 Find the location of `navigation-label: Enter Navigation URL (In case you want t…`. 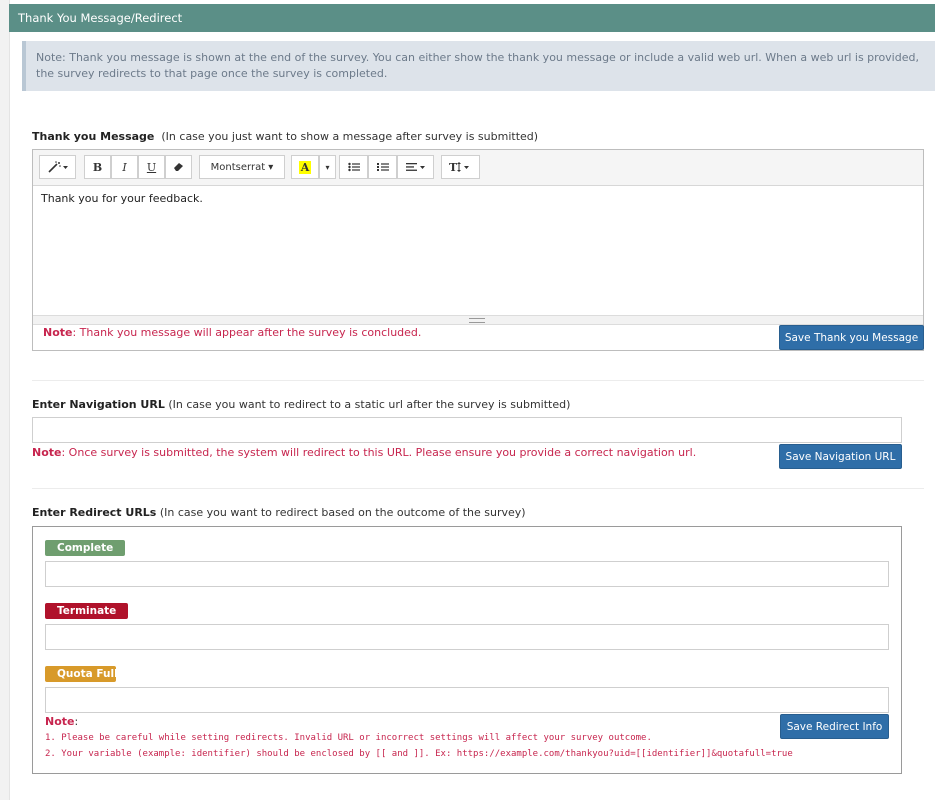

navigation-label: Enter Navigation URL (In case you want t… is located at coordinates (301, 404).